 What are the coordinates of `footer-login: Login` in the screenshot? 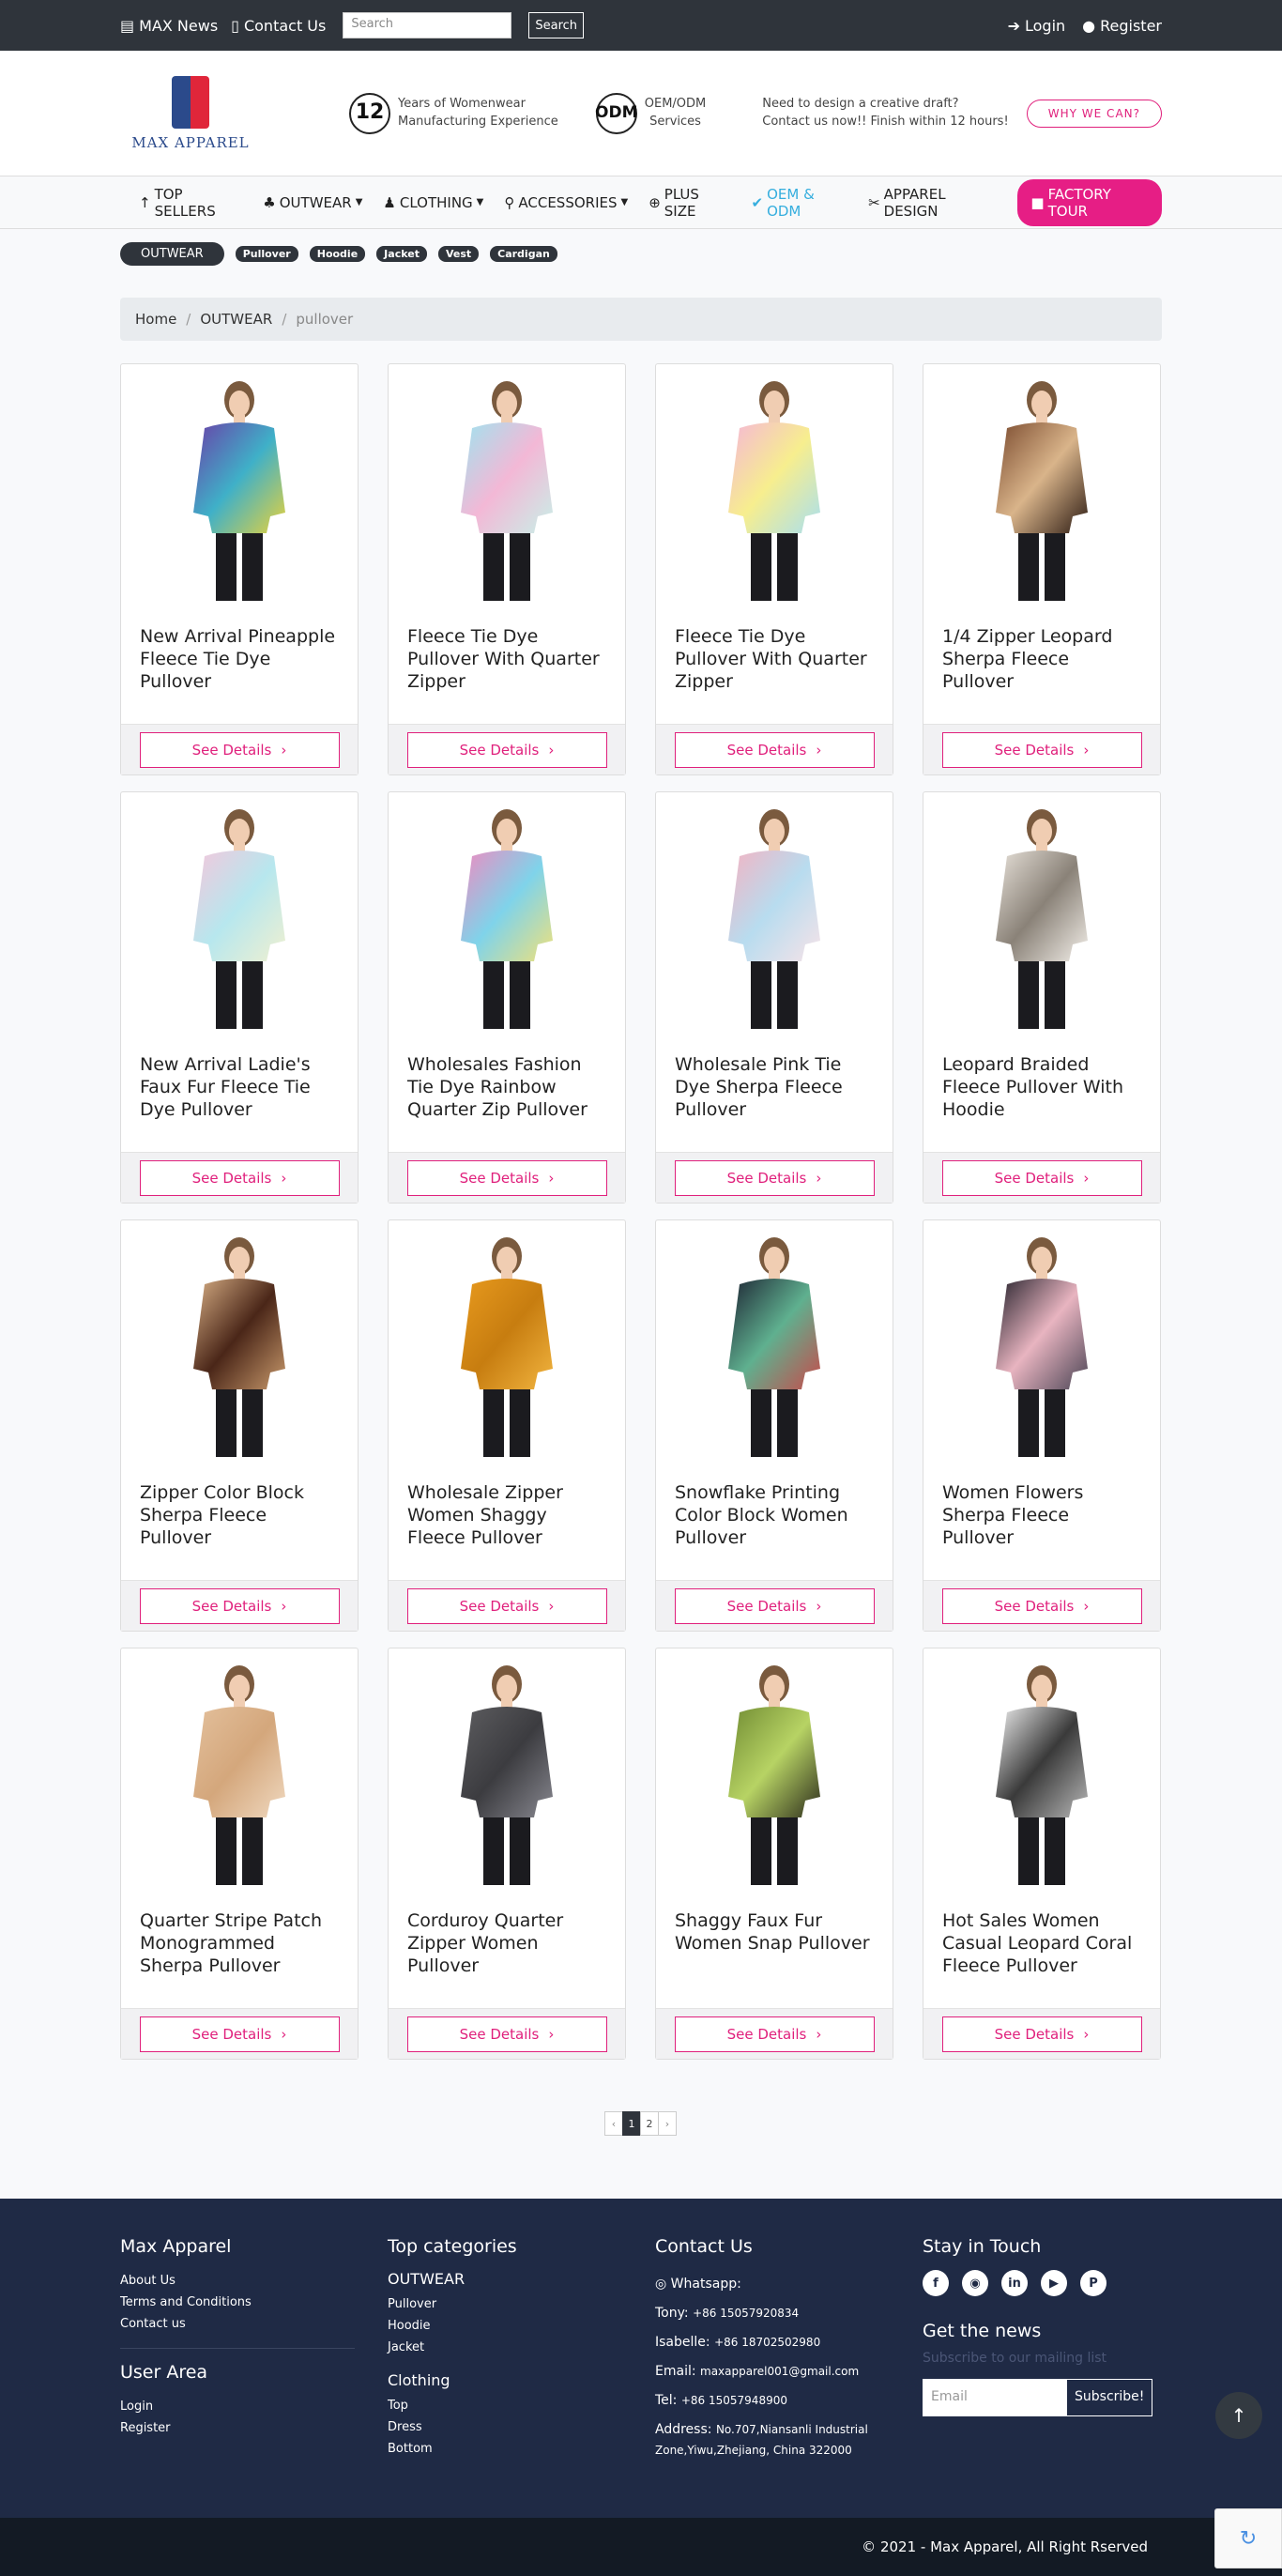 It's located at (137, 2407).